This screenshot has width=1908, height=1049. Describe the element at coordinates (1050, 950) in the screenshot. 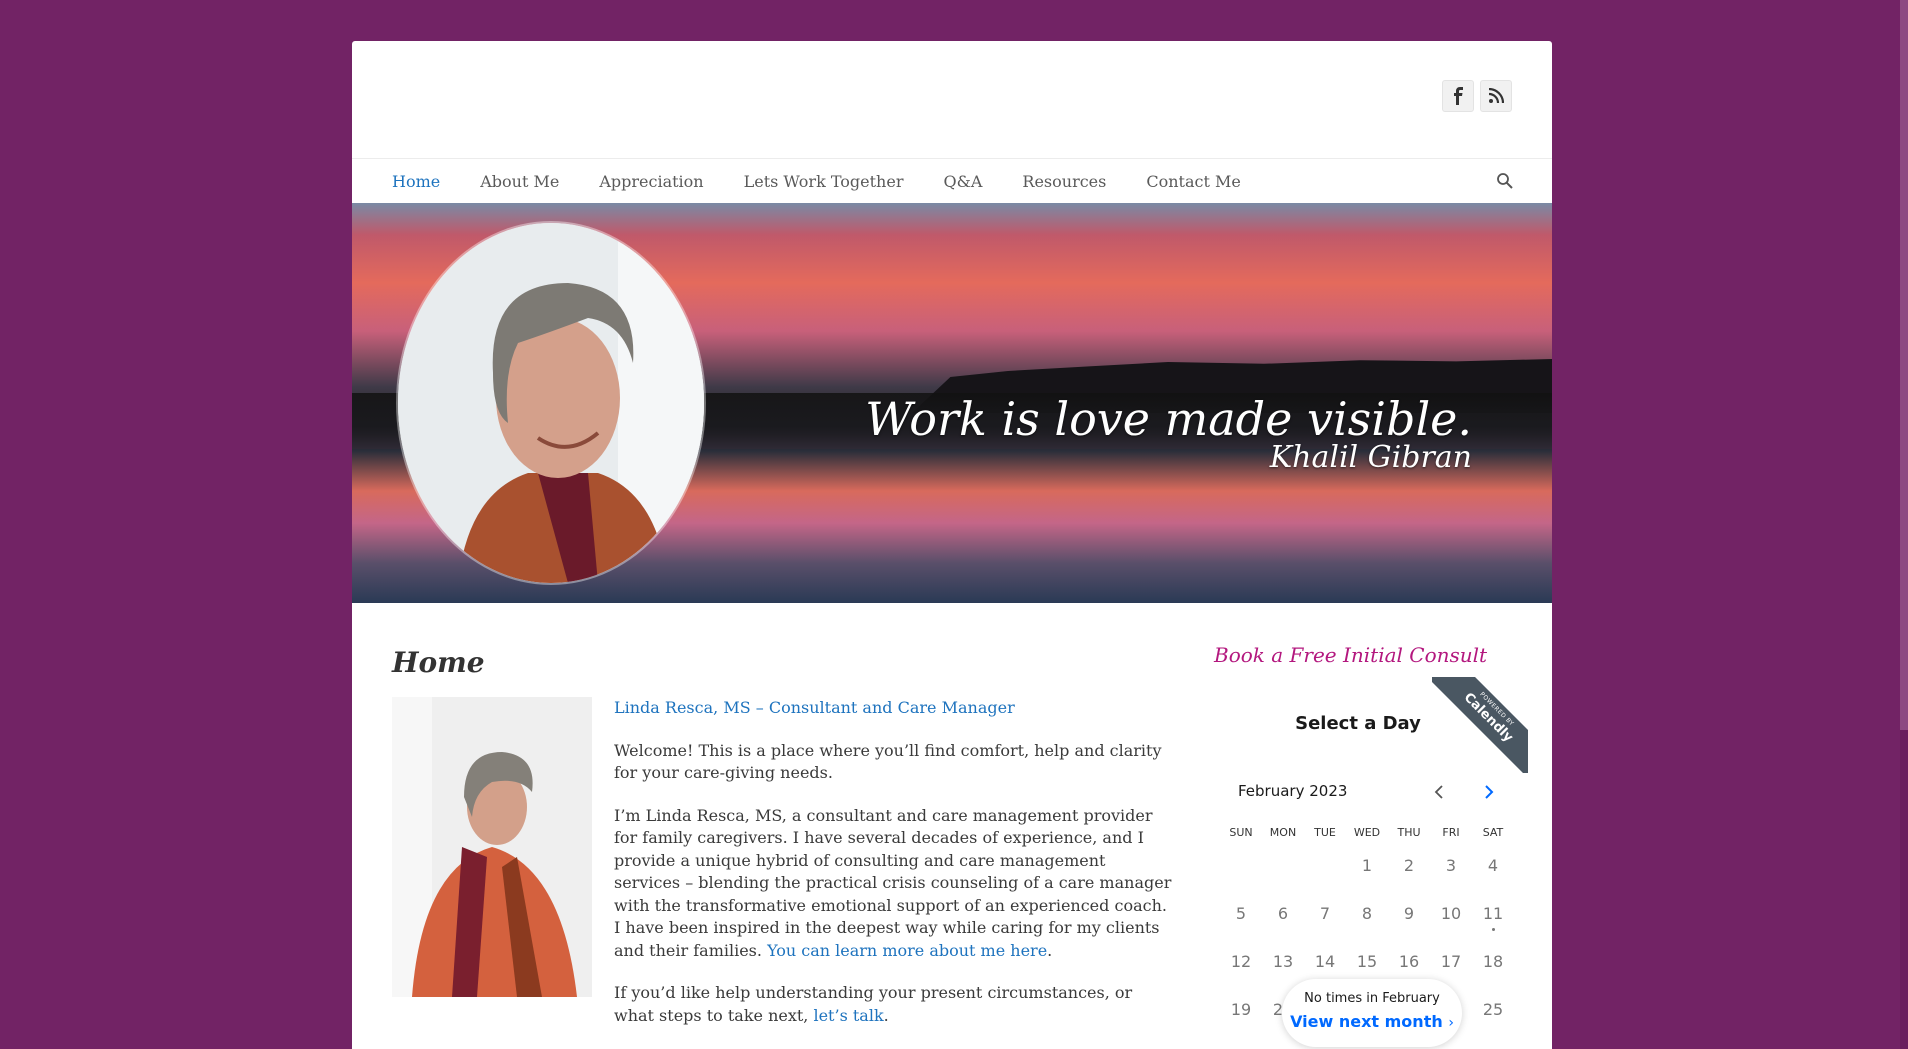

I see `intro-end: .` at that location.